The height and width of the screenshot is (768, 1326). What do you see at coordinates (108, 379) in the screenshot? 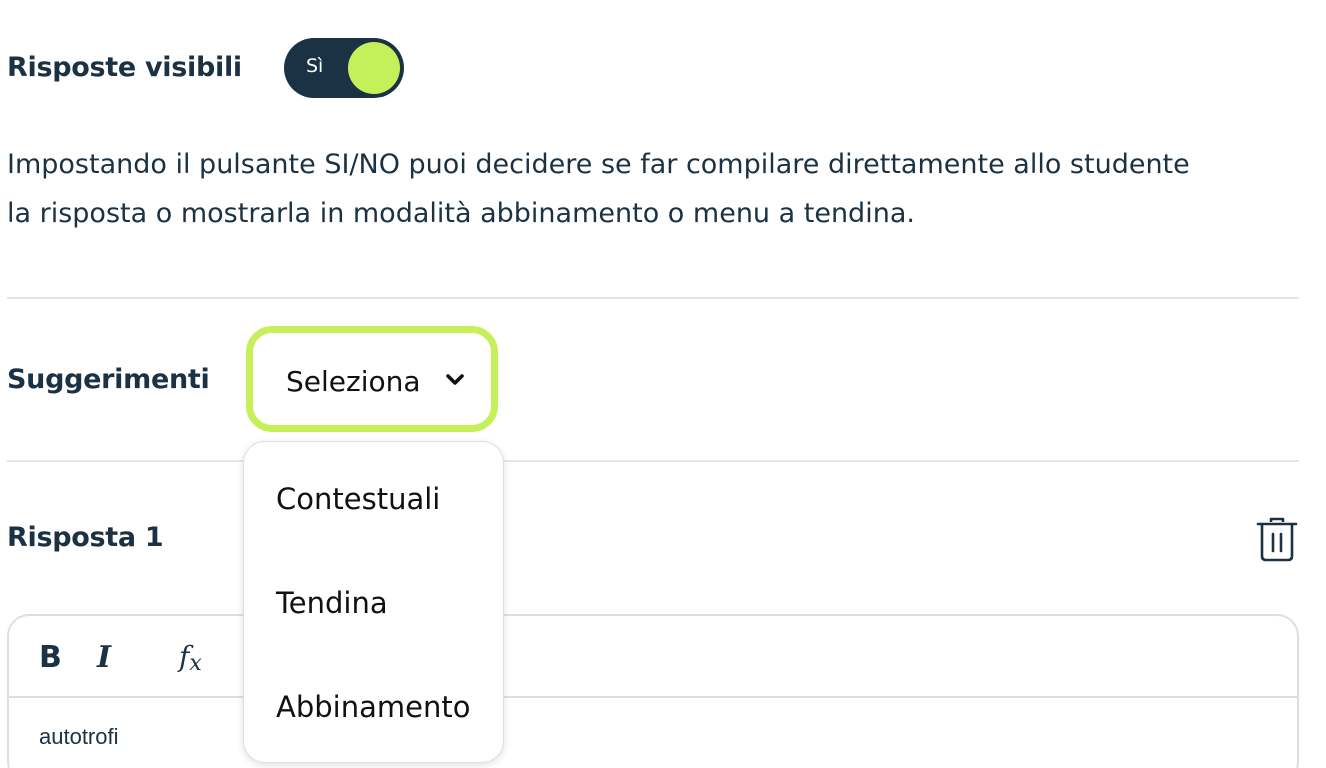
I see `hints-label: Suggerimenti` at bounding box center [108, 379].